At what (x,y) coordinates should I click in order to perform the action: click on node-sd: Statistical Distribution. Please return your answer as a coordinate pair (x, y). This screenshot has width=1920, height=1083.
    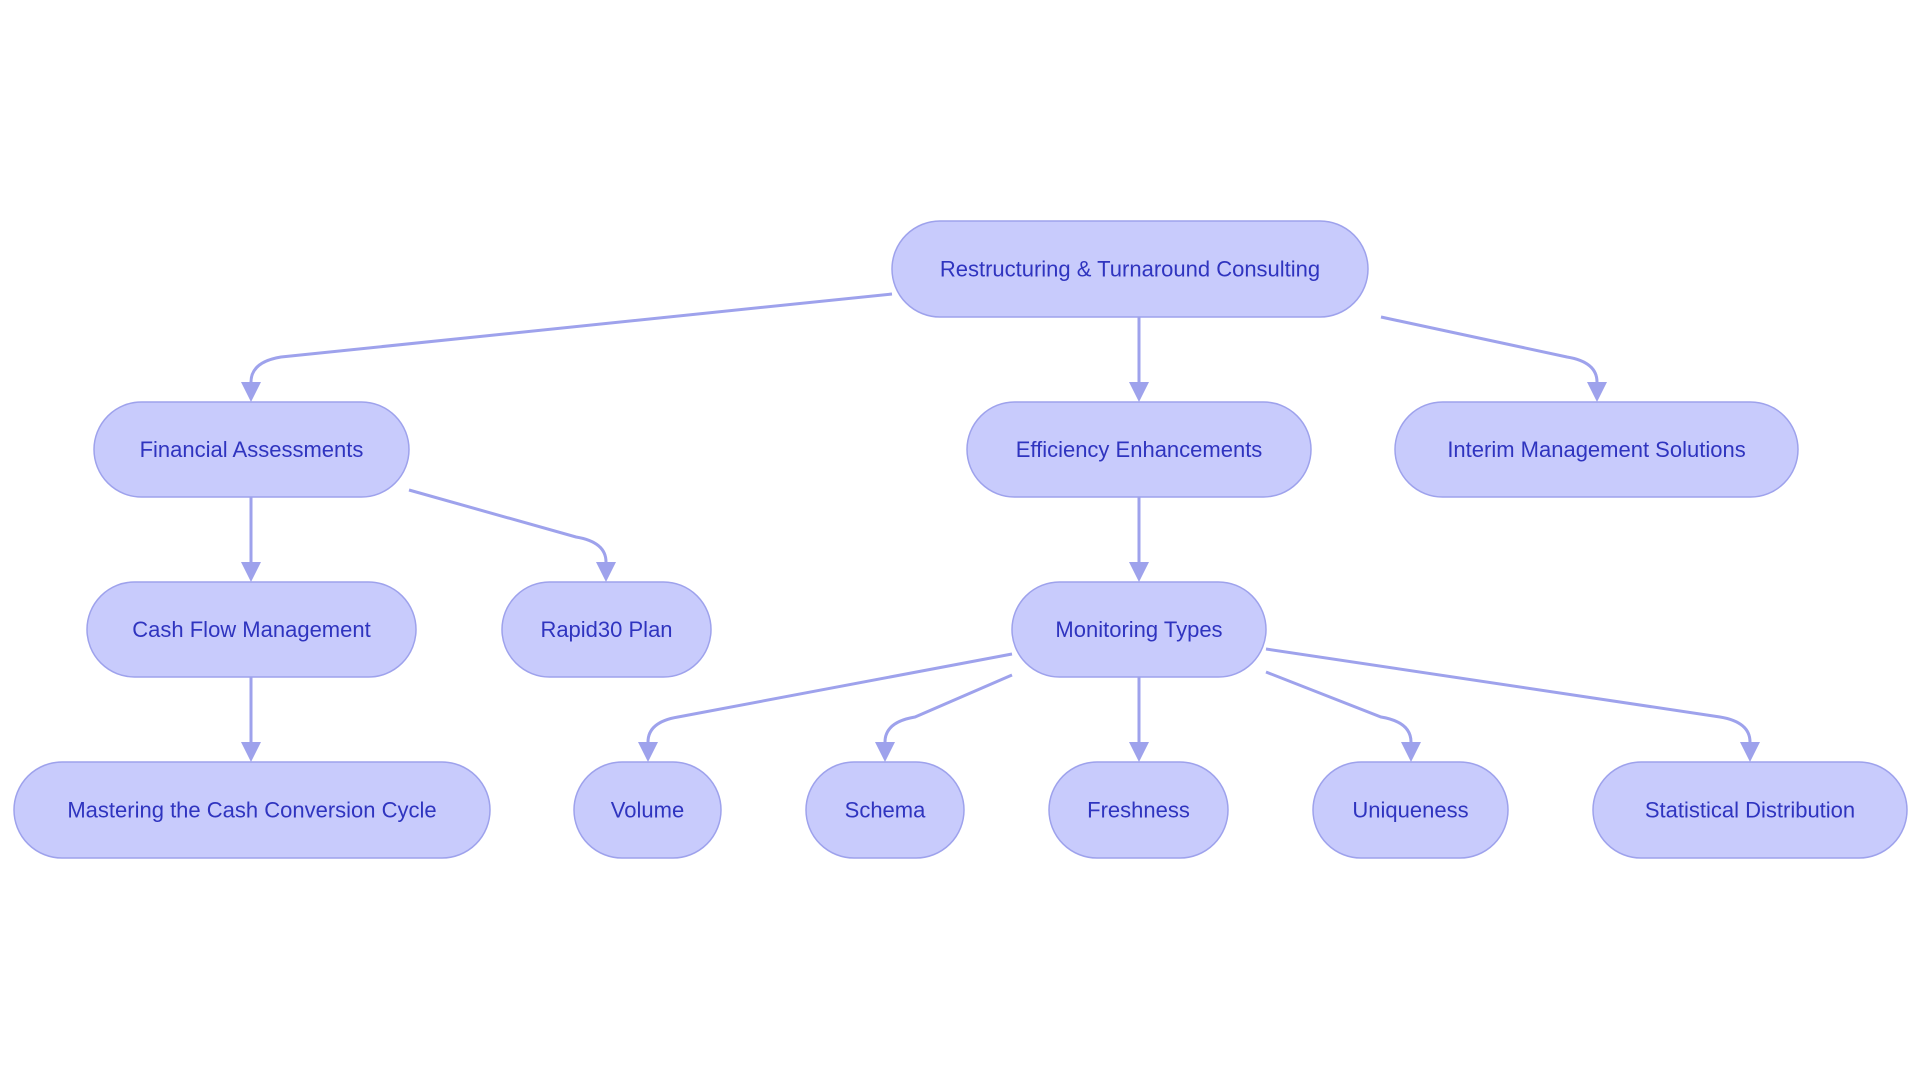
    Looking at the image, I should click on (1750, 810).